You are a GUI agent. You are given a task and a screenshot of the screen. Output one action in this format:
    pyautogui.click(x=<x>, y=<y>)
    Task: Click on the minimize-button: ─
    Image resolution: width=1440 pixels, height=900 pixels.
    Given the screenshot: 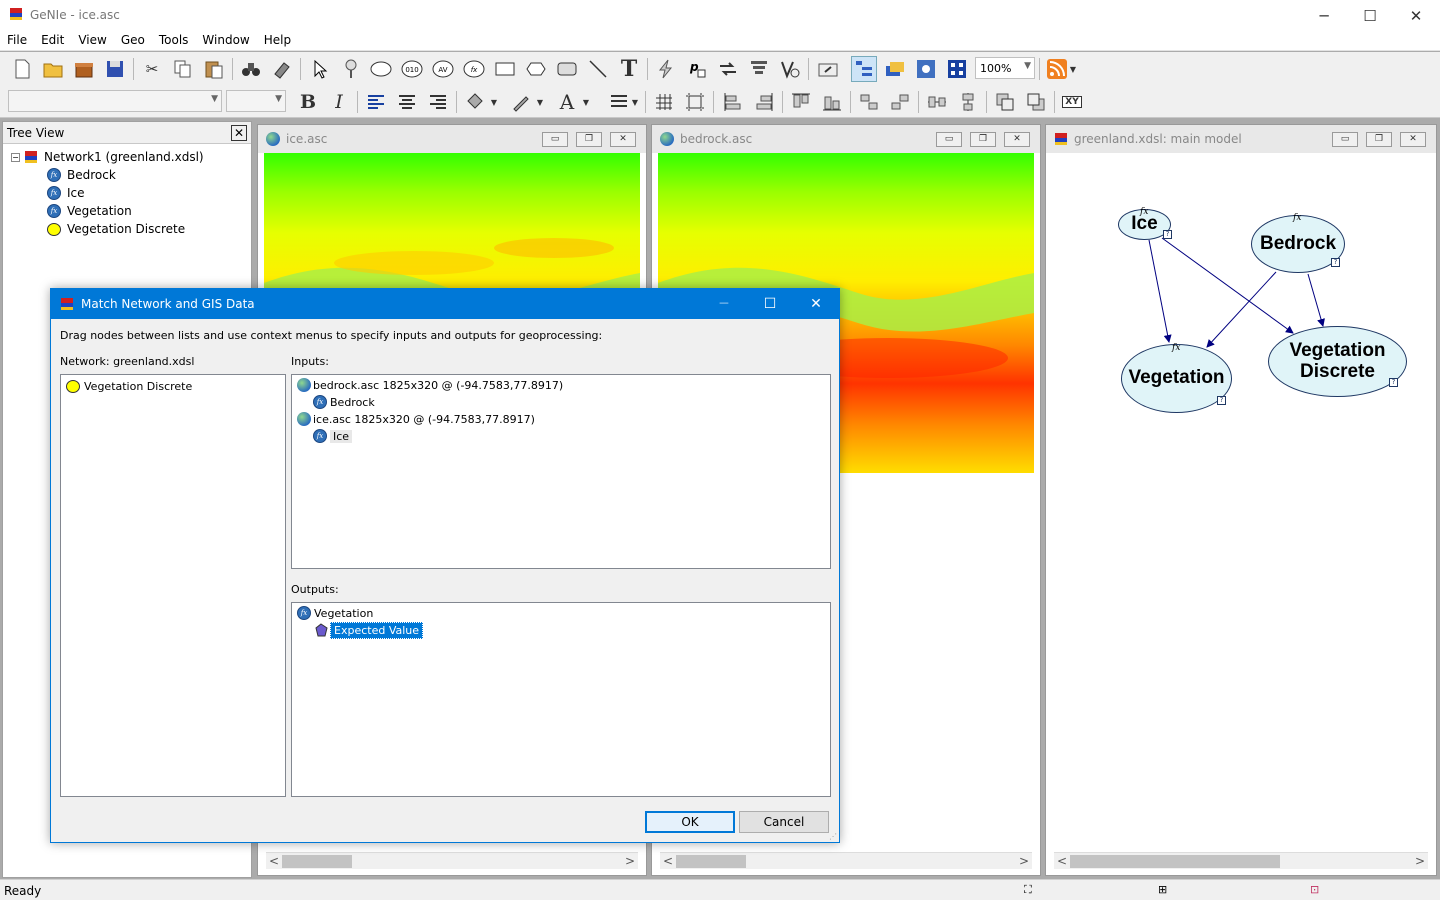 What is the action you would take?
    pyautogui.click(x=1324, y=15)
    